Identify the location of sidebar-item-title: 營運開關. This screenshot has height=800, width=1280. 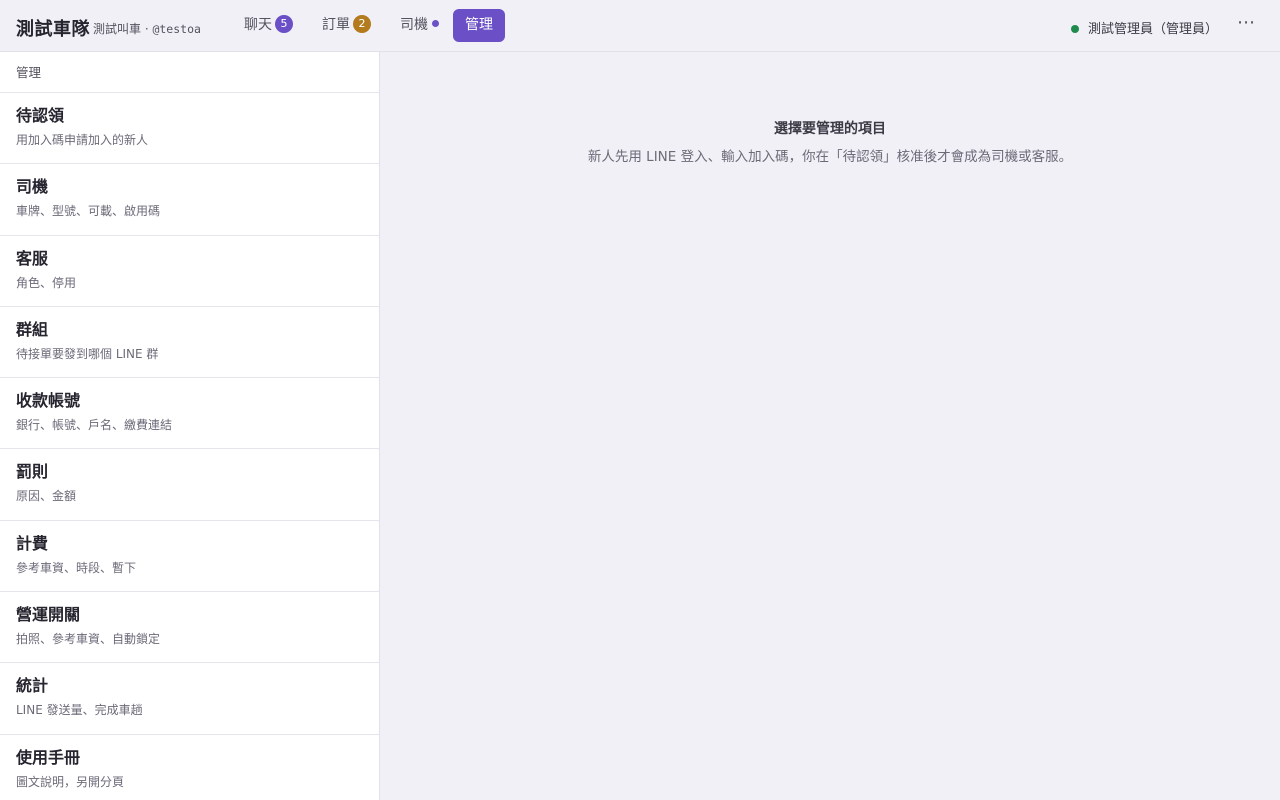
(48, 615).